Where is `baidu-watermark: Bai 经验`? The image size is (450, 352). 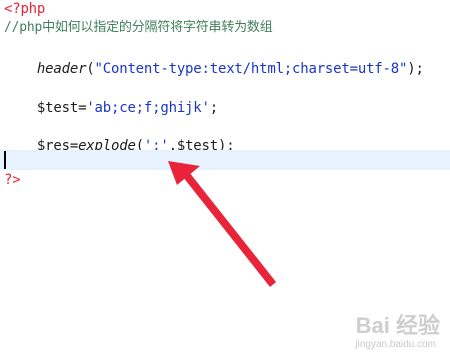 baidu-watermark: Bai 经验 is located at coordinates (397, 325).